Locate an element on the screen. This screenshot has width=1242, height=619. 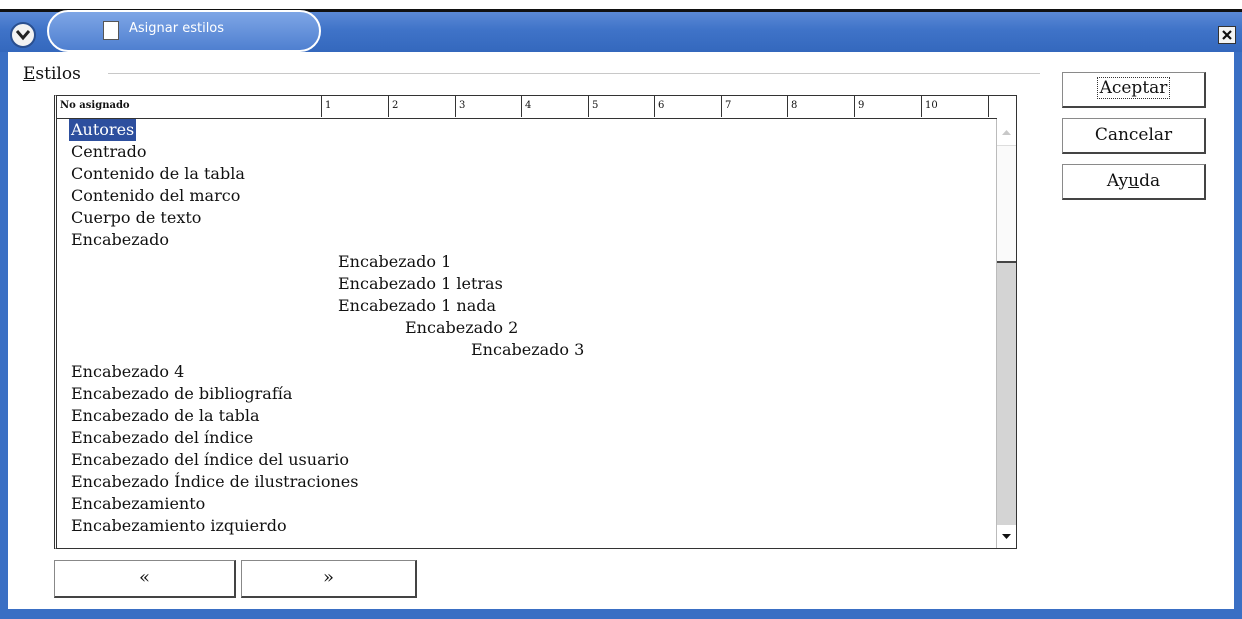
arrow-up-icon is located at coordinates (1006, 132).